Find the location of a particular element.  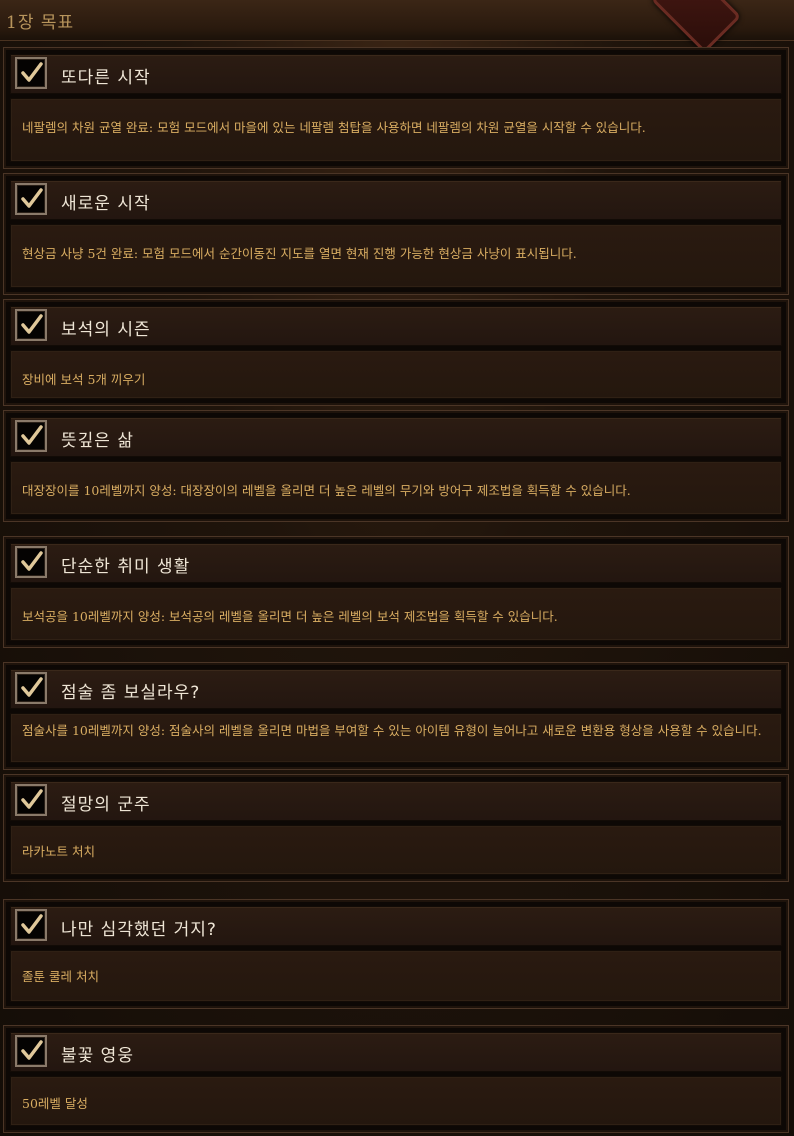

objective-item: 보석의 시즌 장비에 보석 5개 끼우기 is located at coordinates (396, 352).